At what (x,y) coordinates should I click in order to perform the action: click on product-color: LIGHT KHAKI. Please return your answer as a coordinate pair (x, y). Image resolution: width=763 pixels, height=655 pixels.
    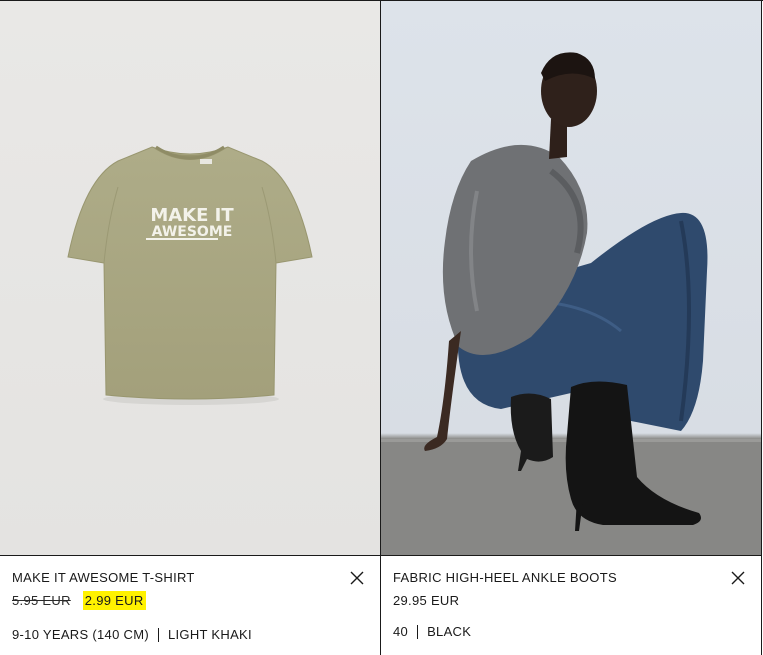
    Looking at the image, I should click on (209, 634).